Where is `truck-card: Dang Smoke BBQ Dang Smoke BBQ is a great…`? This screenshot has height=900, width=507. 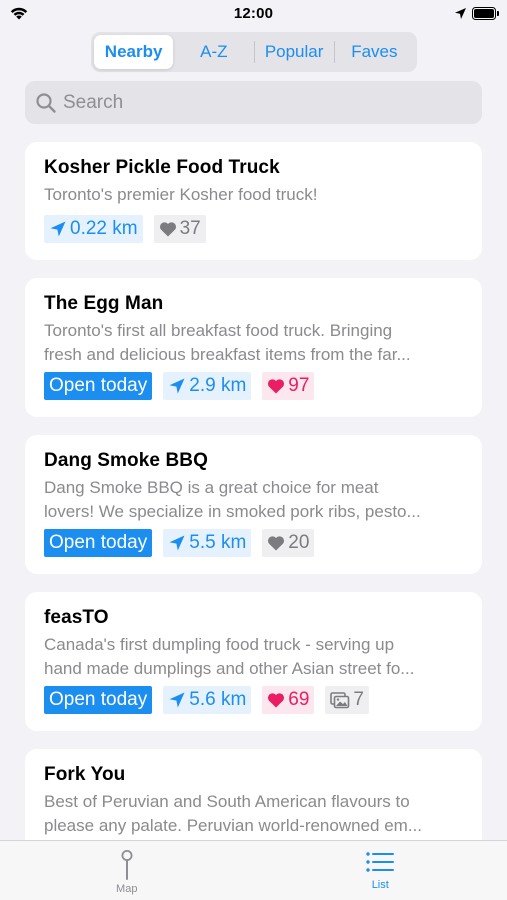 truck-card: Dang Smoke BBQ Dang Smoke BBQ is a great… is located at coordinates (253, 504).